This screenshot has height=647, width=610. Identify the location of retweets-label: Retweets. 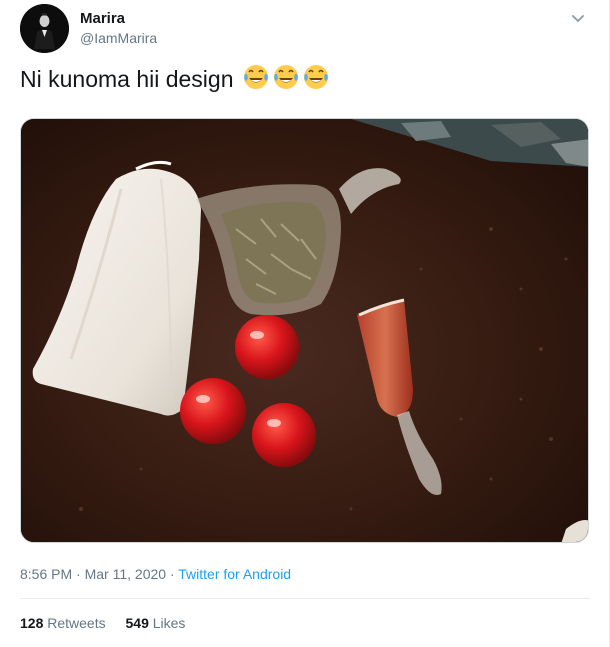
(76, 623).